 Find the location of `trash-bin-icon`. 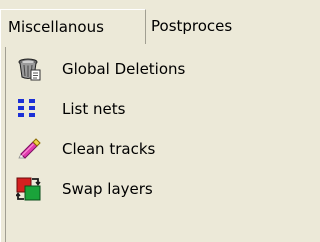

trash-bin-icon is located at coordinates (29, 69).